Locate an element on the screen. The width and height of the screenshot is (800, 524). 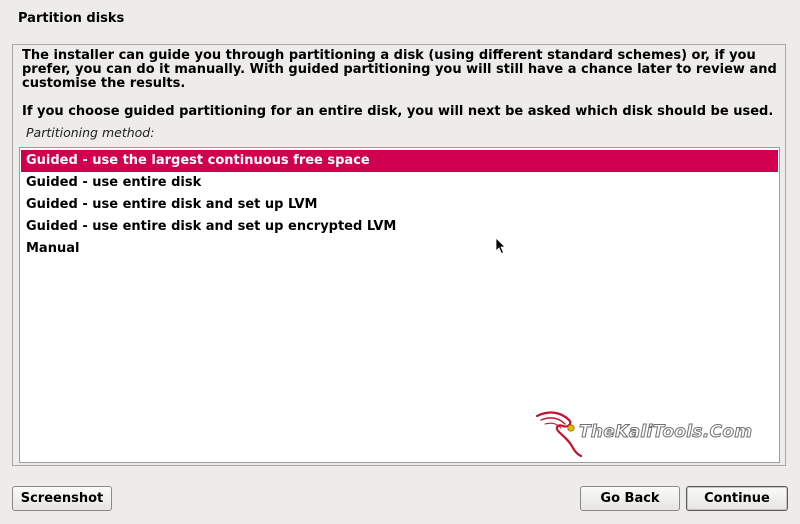
screenshot-button: Screenshot is located at coordinates (62, 498).